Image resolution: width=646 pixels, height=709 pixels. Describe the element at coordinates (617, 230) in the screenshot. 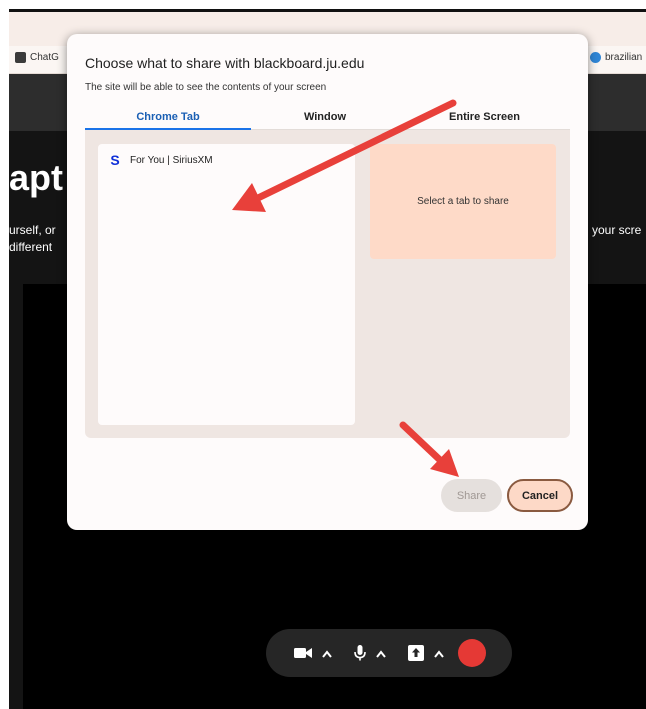

I see `page-text-line: your scre` at that location.